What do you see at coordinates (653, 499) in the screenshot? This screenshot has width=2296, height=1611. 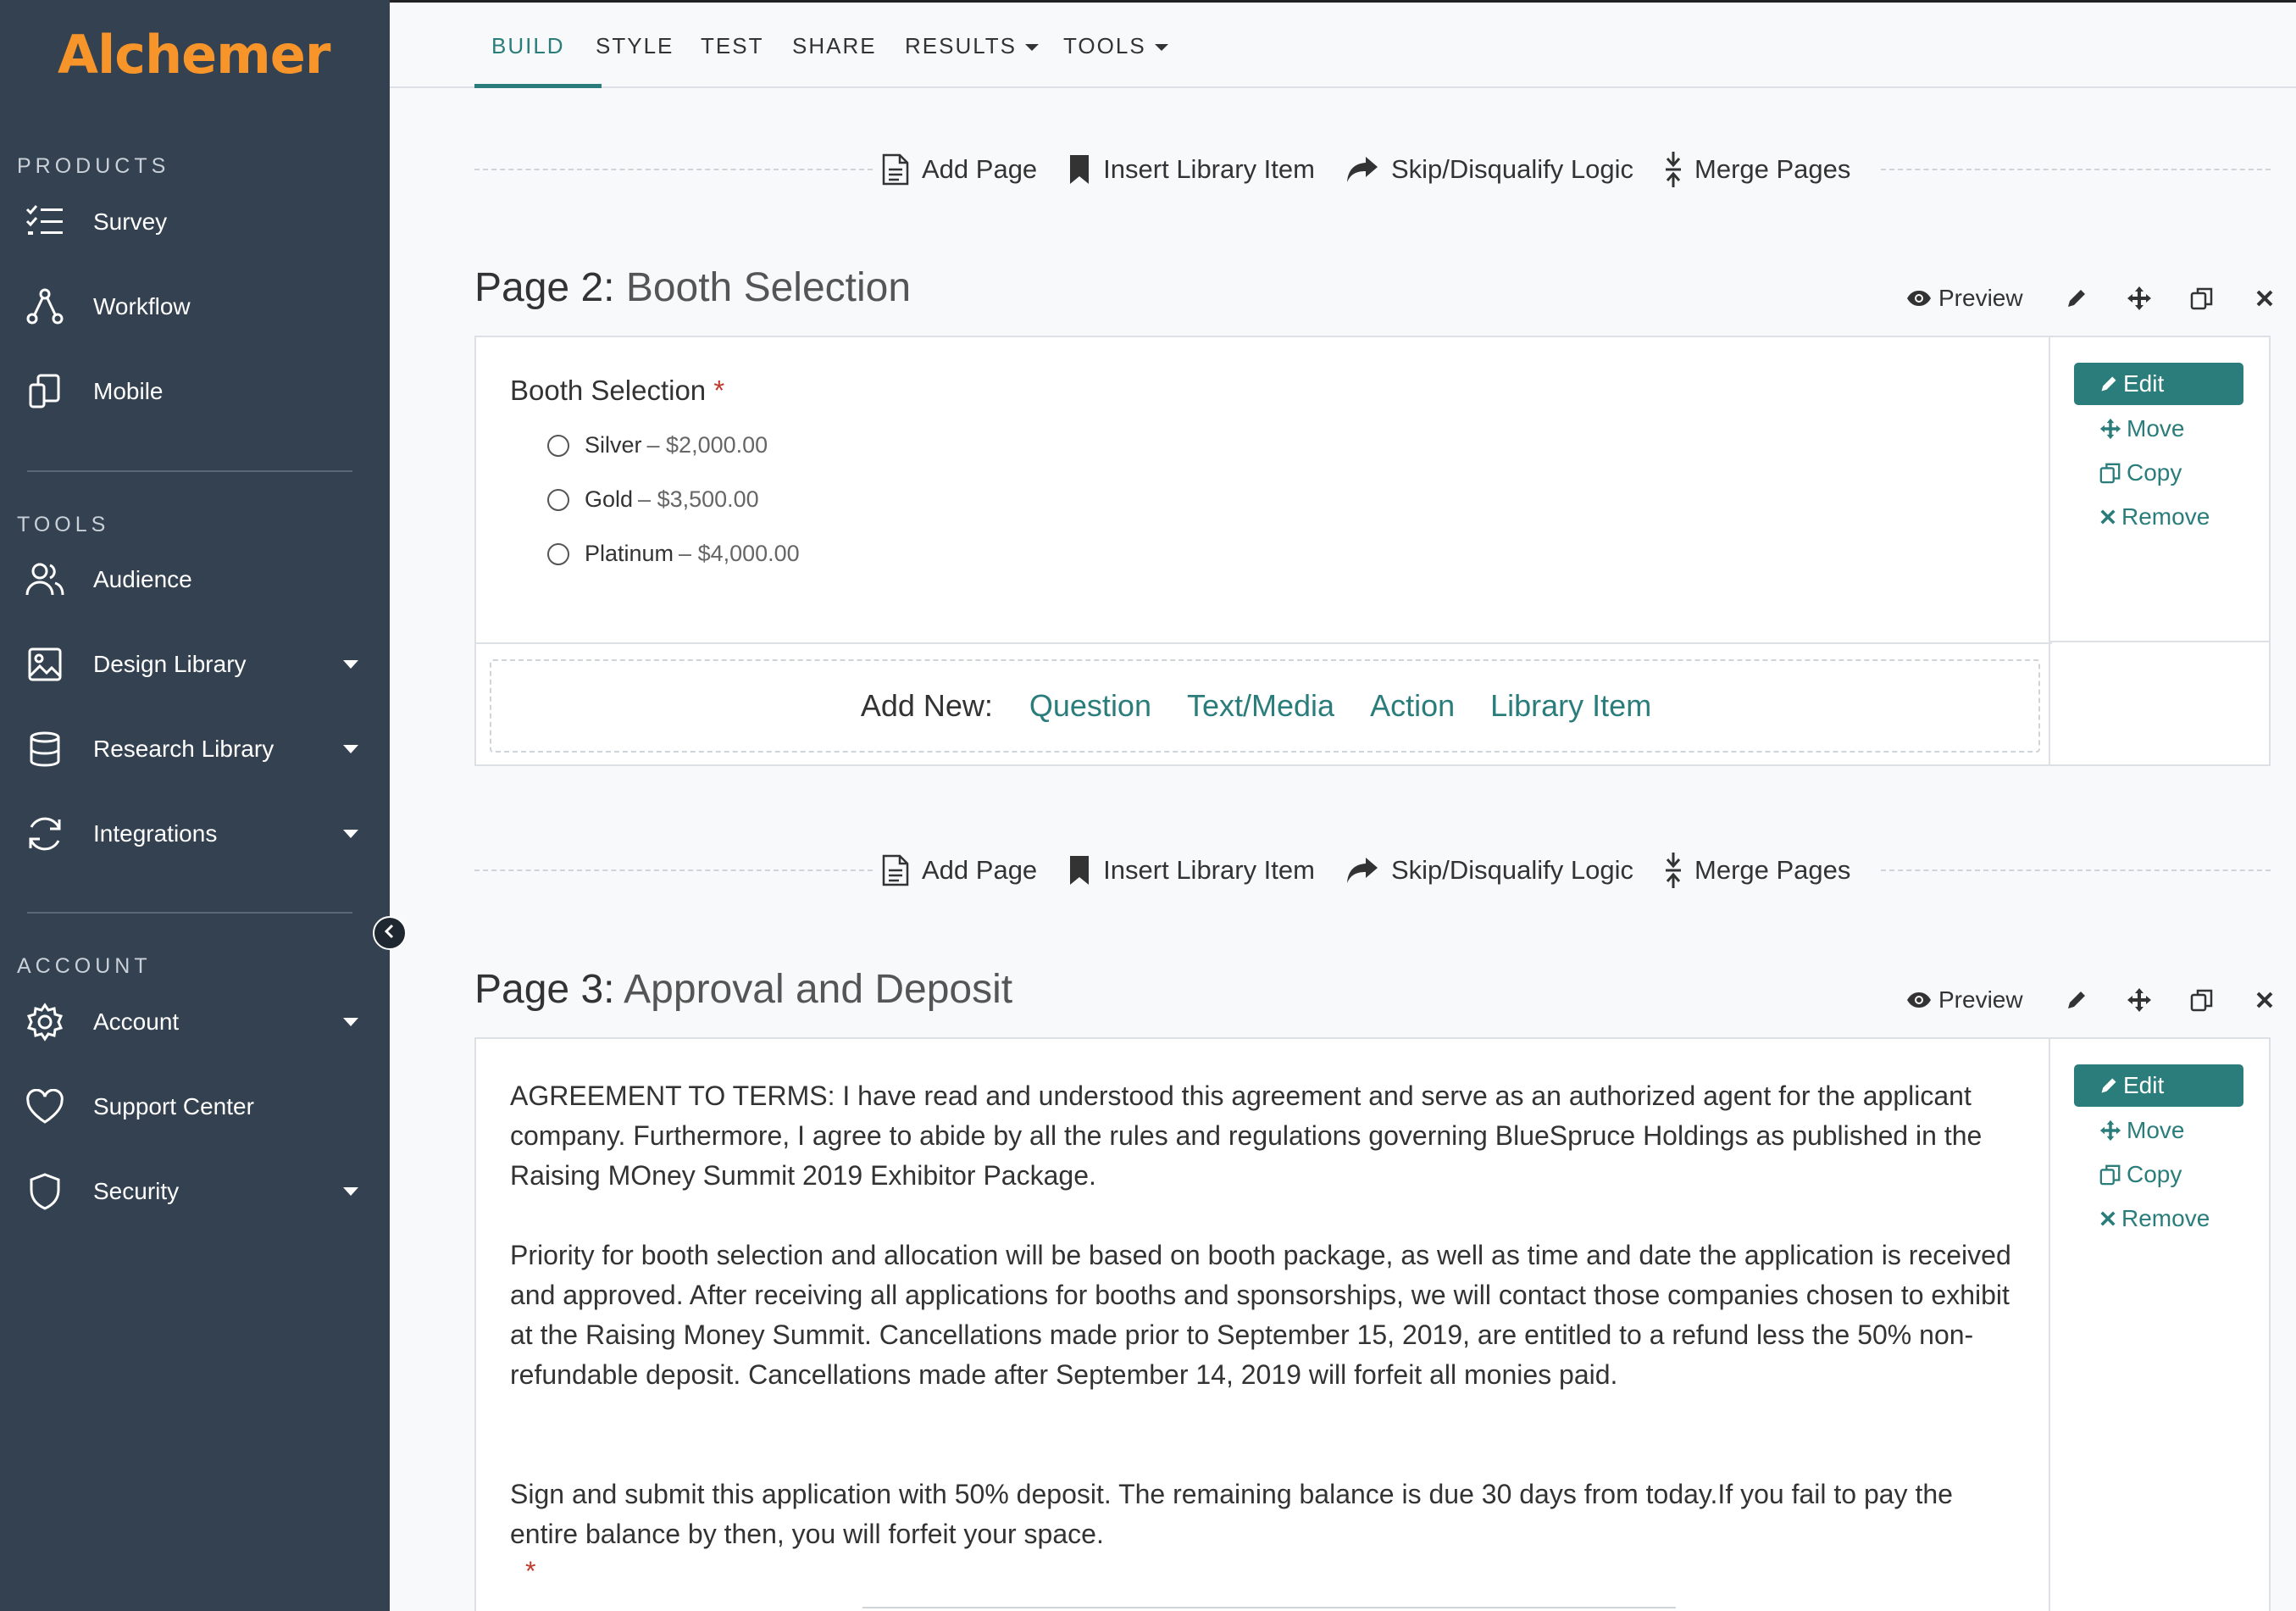 I see `radio-option-gold: Gold – $3,500.00` at bounding box center [653, 499].